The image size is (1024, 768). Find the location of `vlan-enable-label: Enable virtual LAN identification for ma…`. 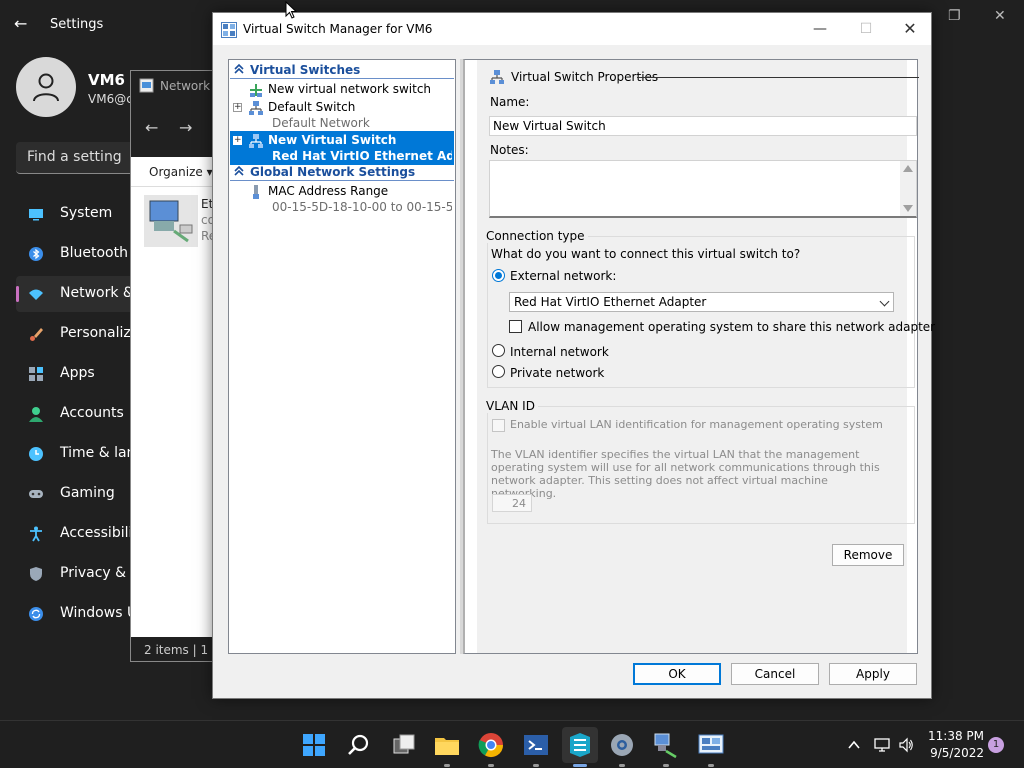

vlan-enable-label: Enable virtual LAN identification for ma… is located at coordinates (696, 424).